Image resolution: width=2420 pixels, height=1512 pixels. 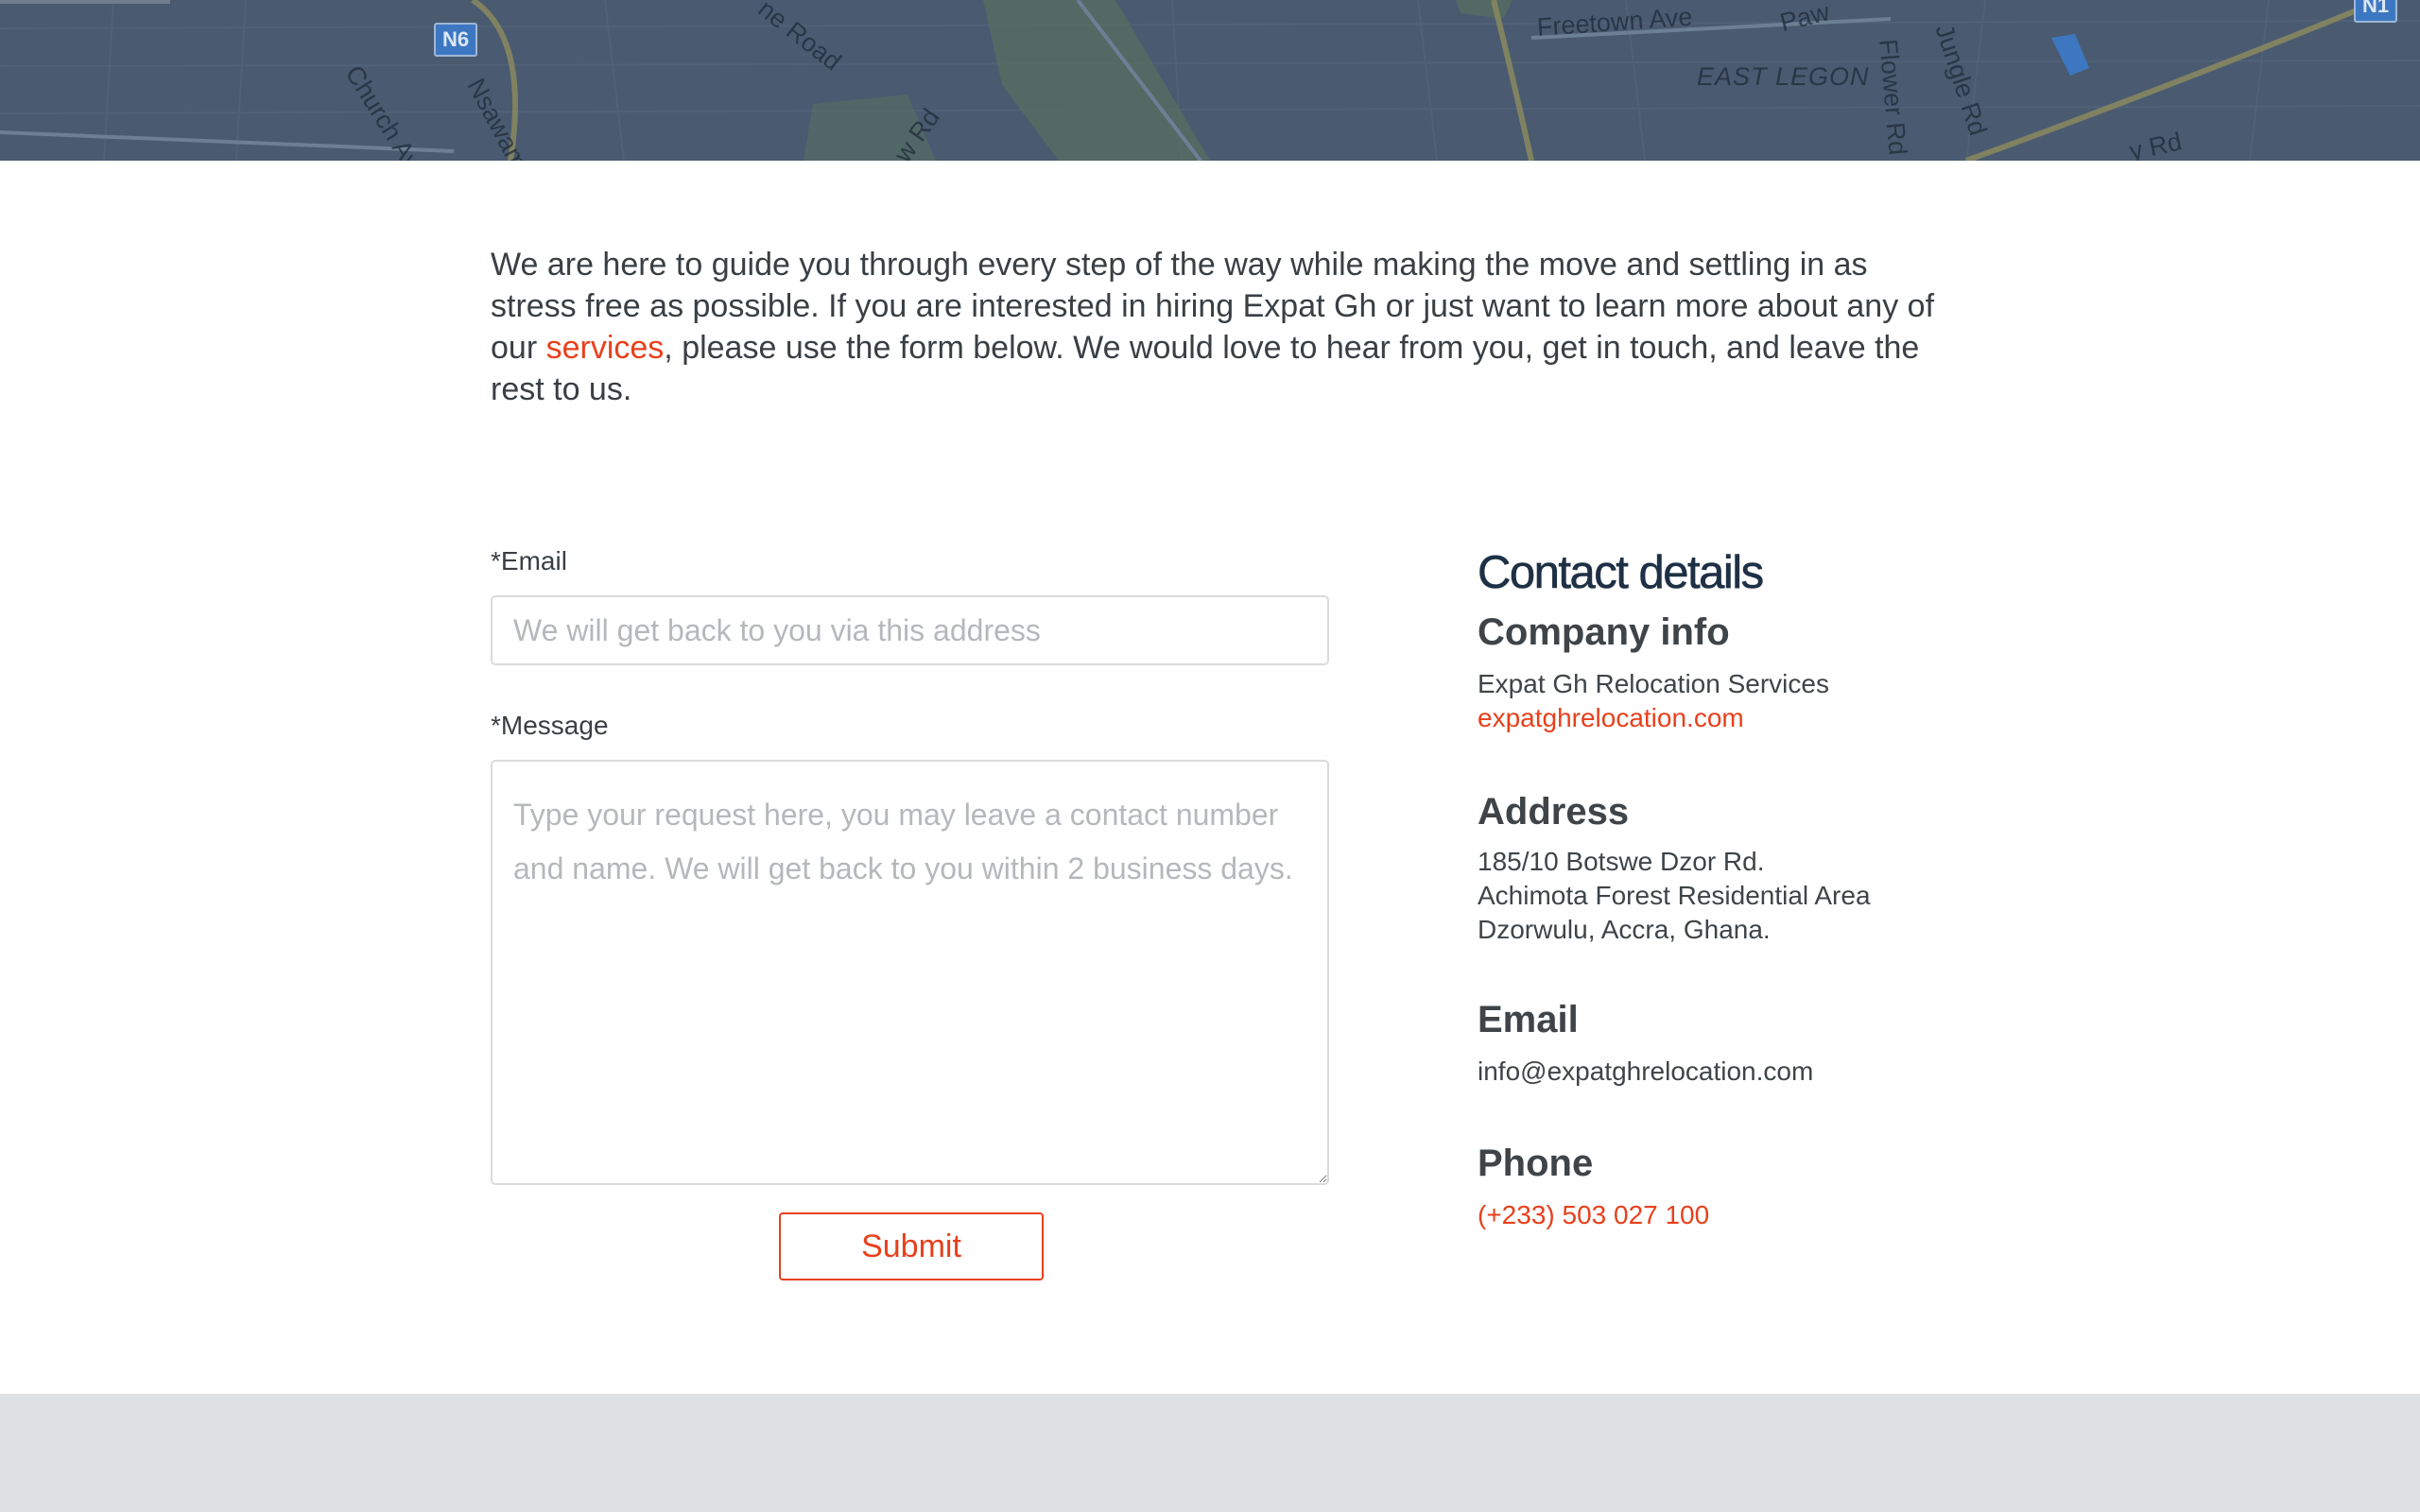 What do you see at coordinates (1808, 1215) in the screenshot?
I see `phone-link: (+233) 503 027 100` at bounding box center [1808, 1215].